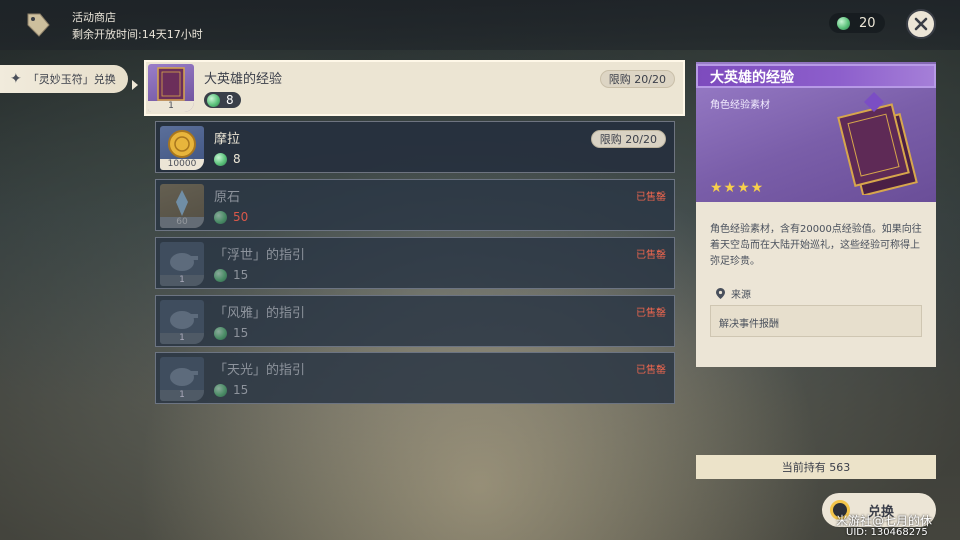  I want to click on detail-header: 大英雄的经验 角色经验素材 ★★★★, so click(816, 132).